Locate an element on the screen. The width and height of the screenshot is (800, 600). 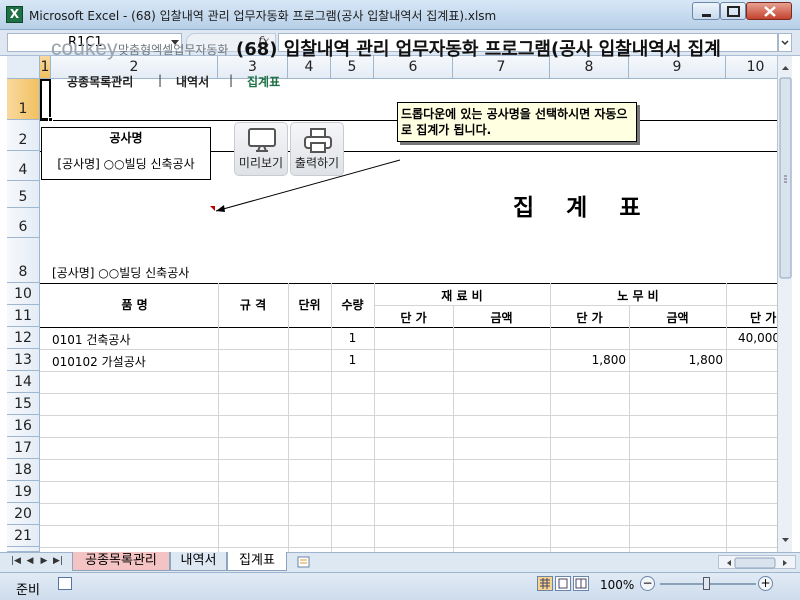
page-layout-icon is located at coordinates (563, 583).